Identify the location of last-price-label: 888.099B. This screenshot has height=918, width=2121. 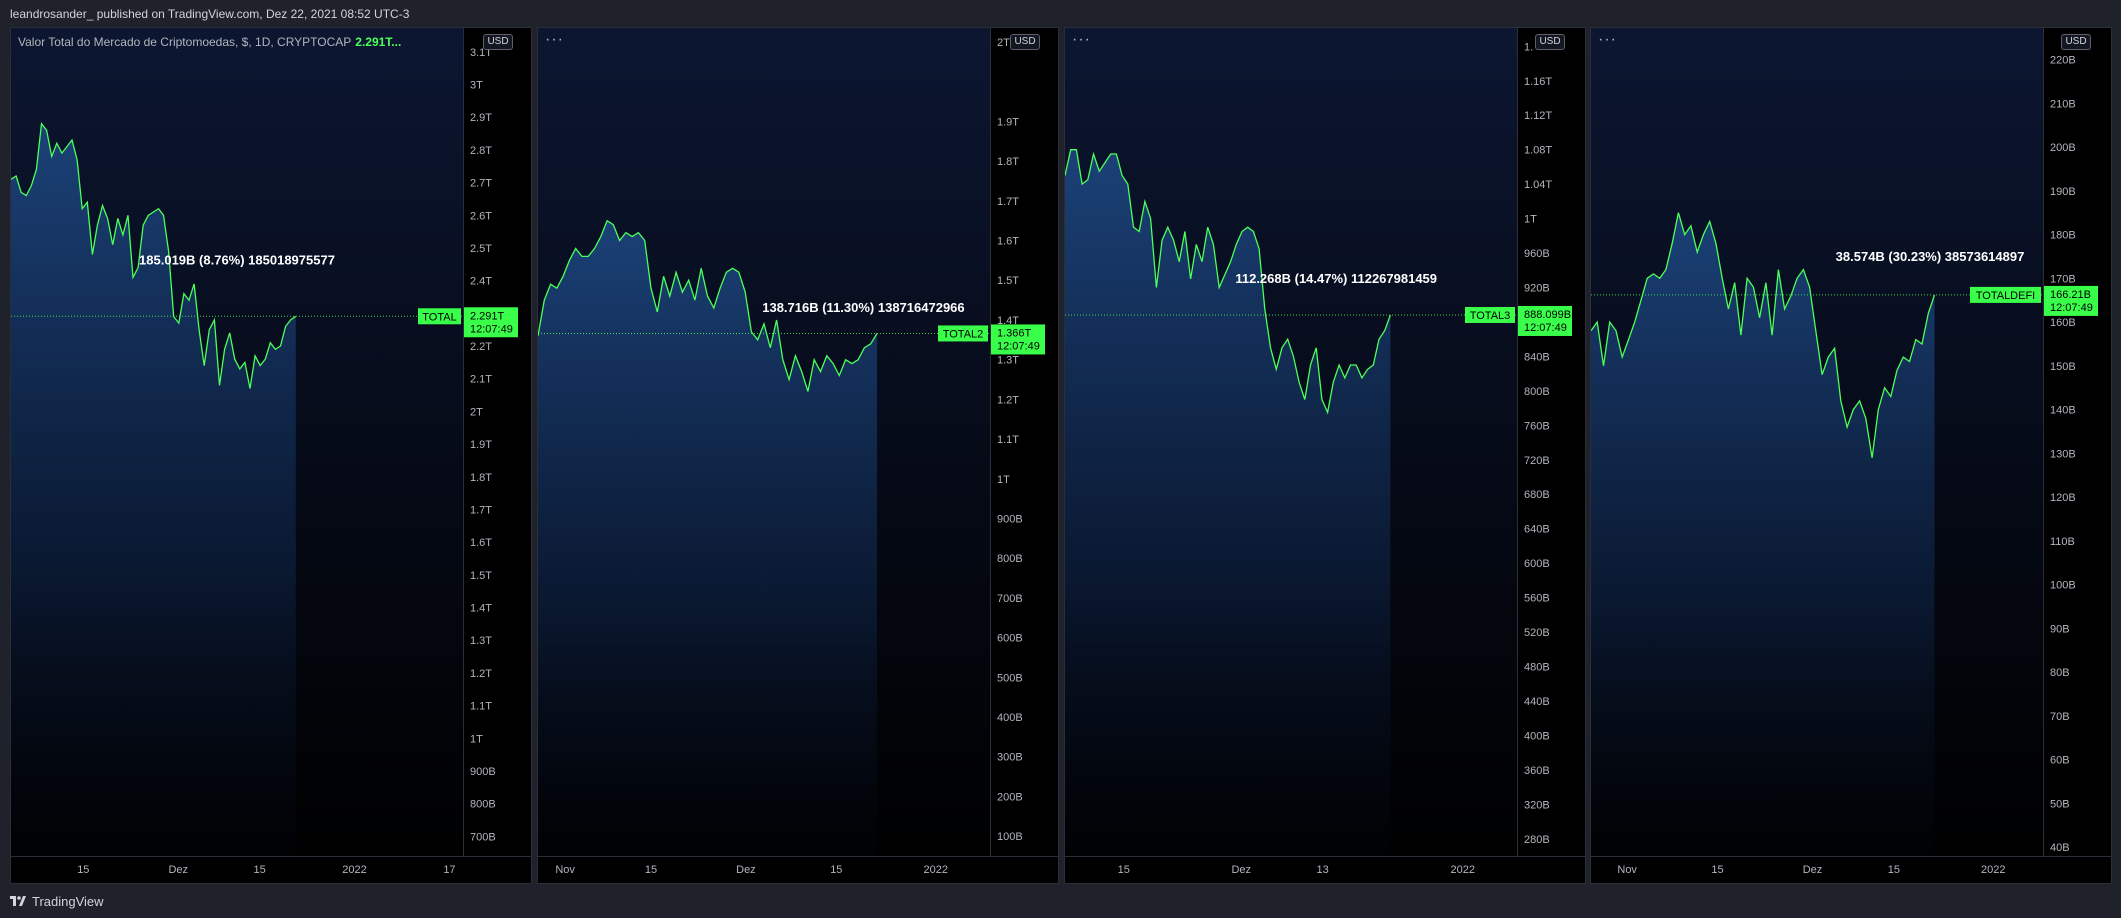
(1547, 315).